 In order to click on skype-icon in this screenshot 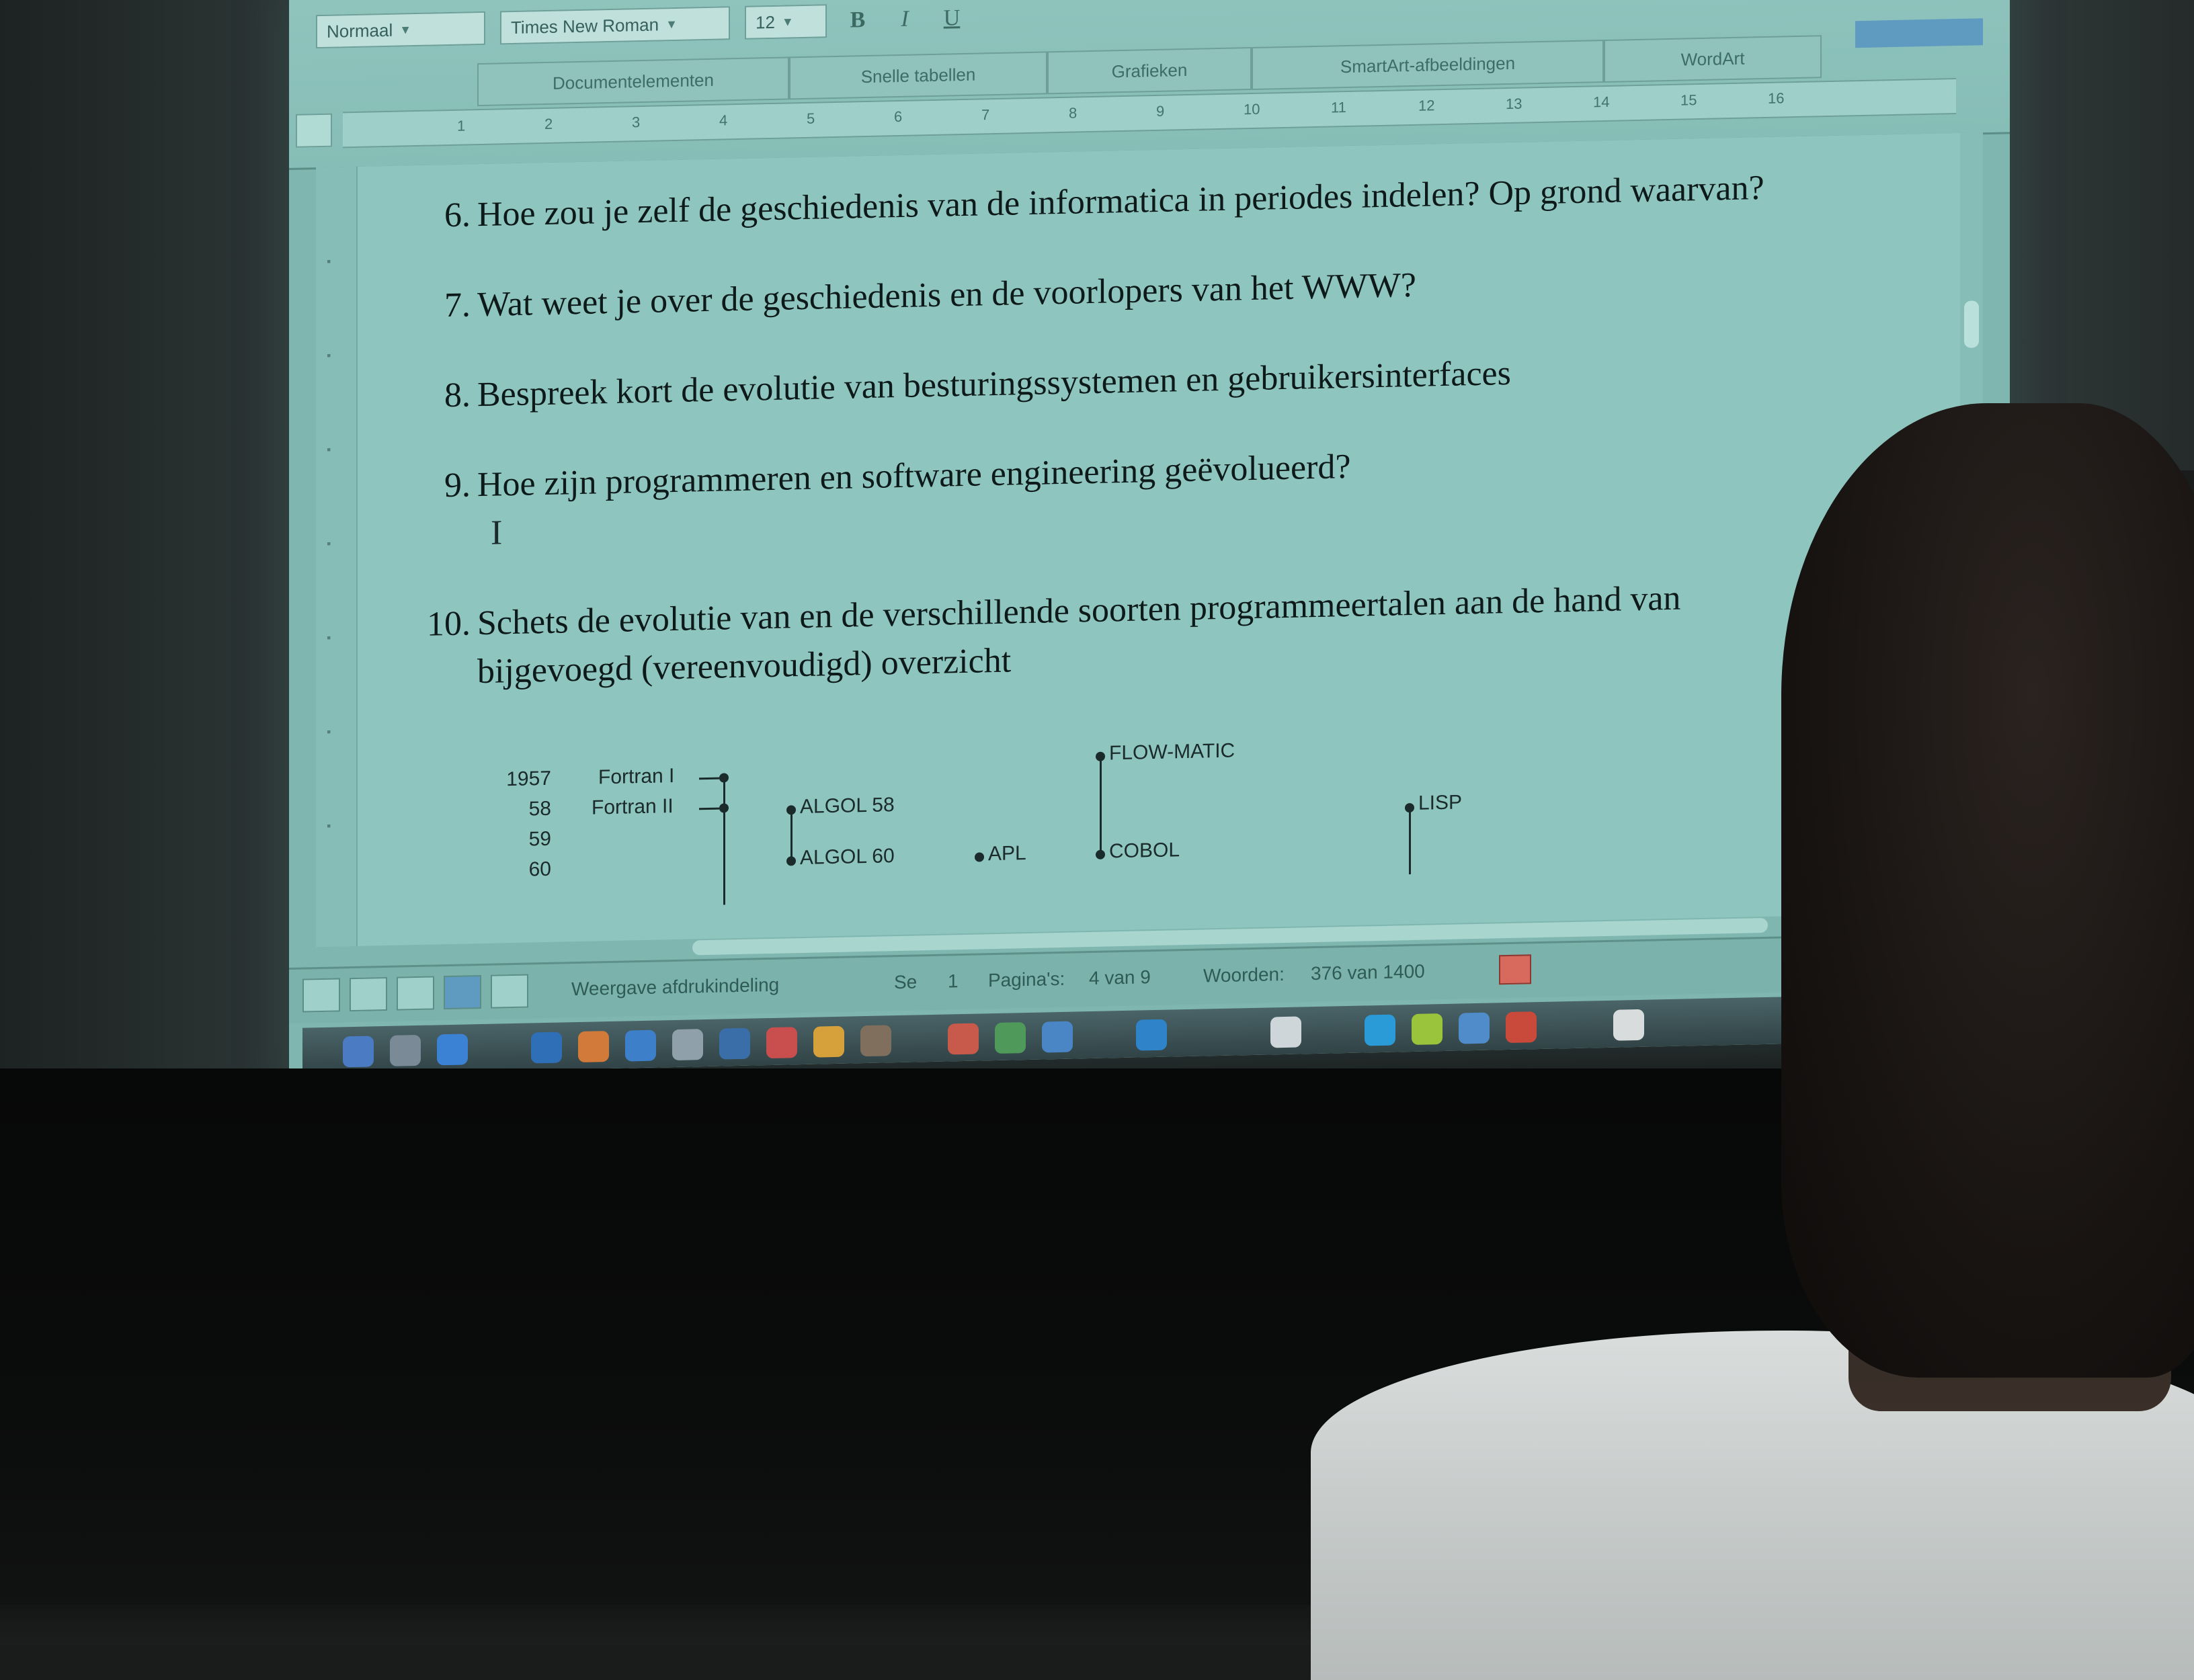, I will do `click(1380, 1030)`.